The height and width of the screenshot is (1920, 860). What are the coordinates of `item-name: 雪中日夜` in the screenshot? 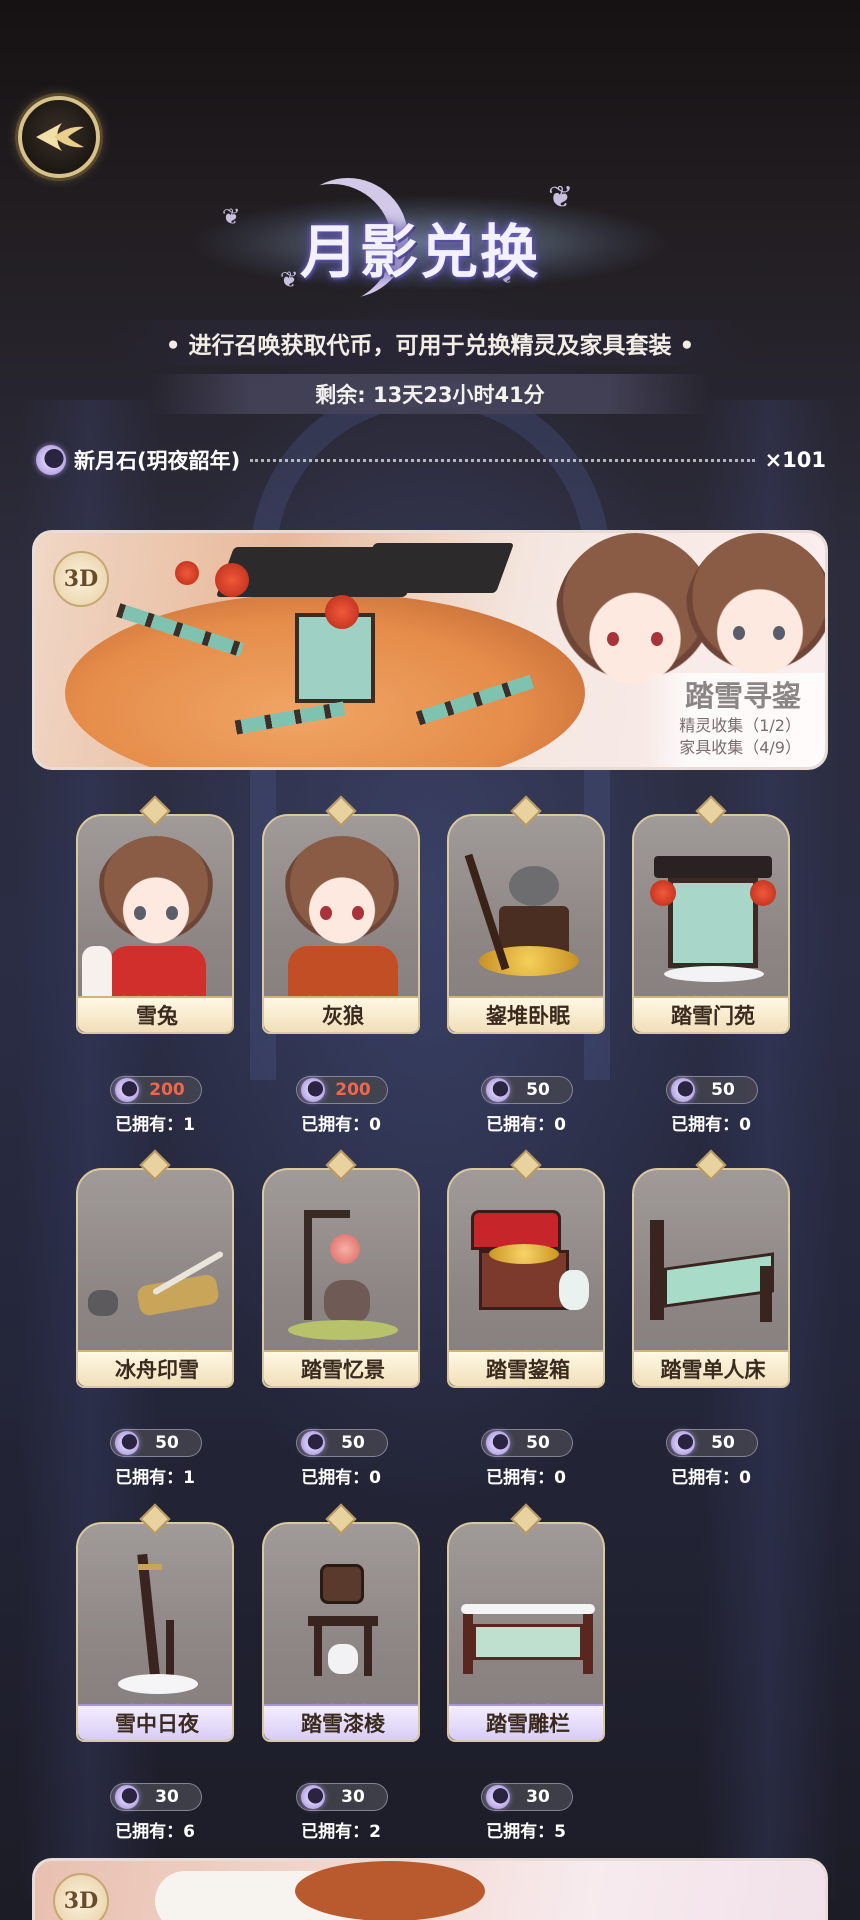 It's located at (155, 1722).